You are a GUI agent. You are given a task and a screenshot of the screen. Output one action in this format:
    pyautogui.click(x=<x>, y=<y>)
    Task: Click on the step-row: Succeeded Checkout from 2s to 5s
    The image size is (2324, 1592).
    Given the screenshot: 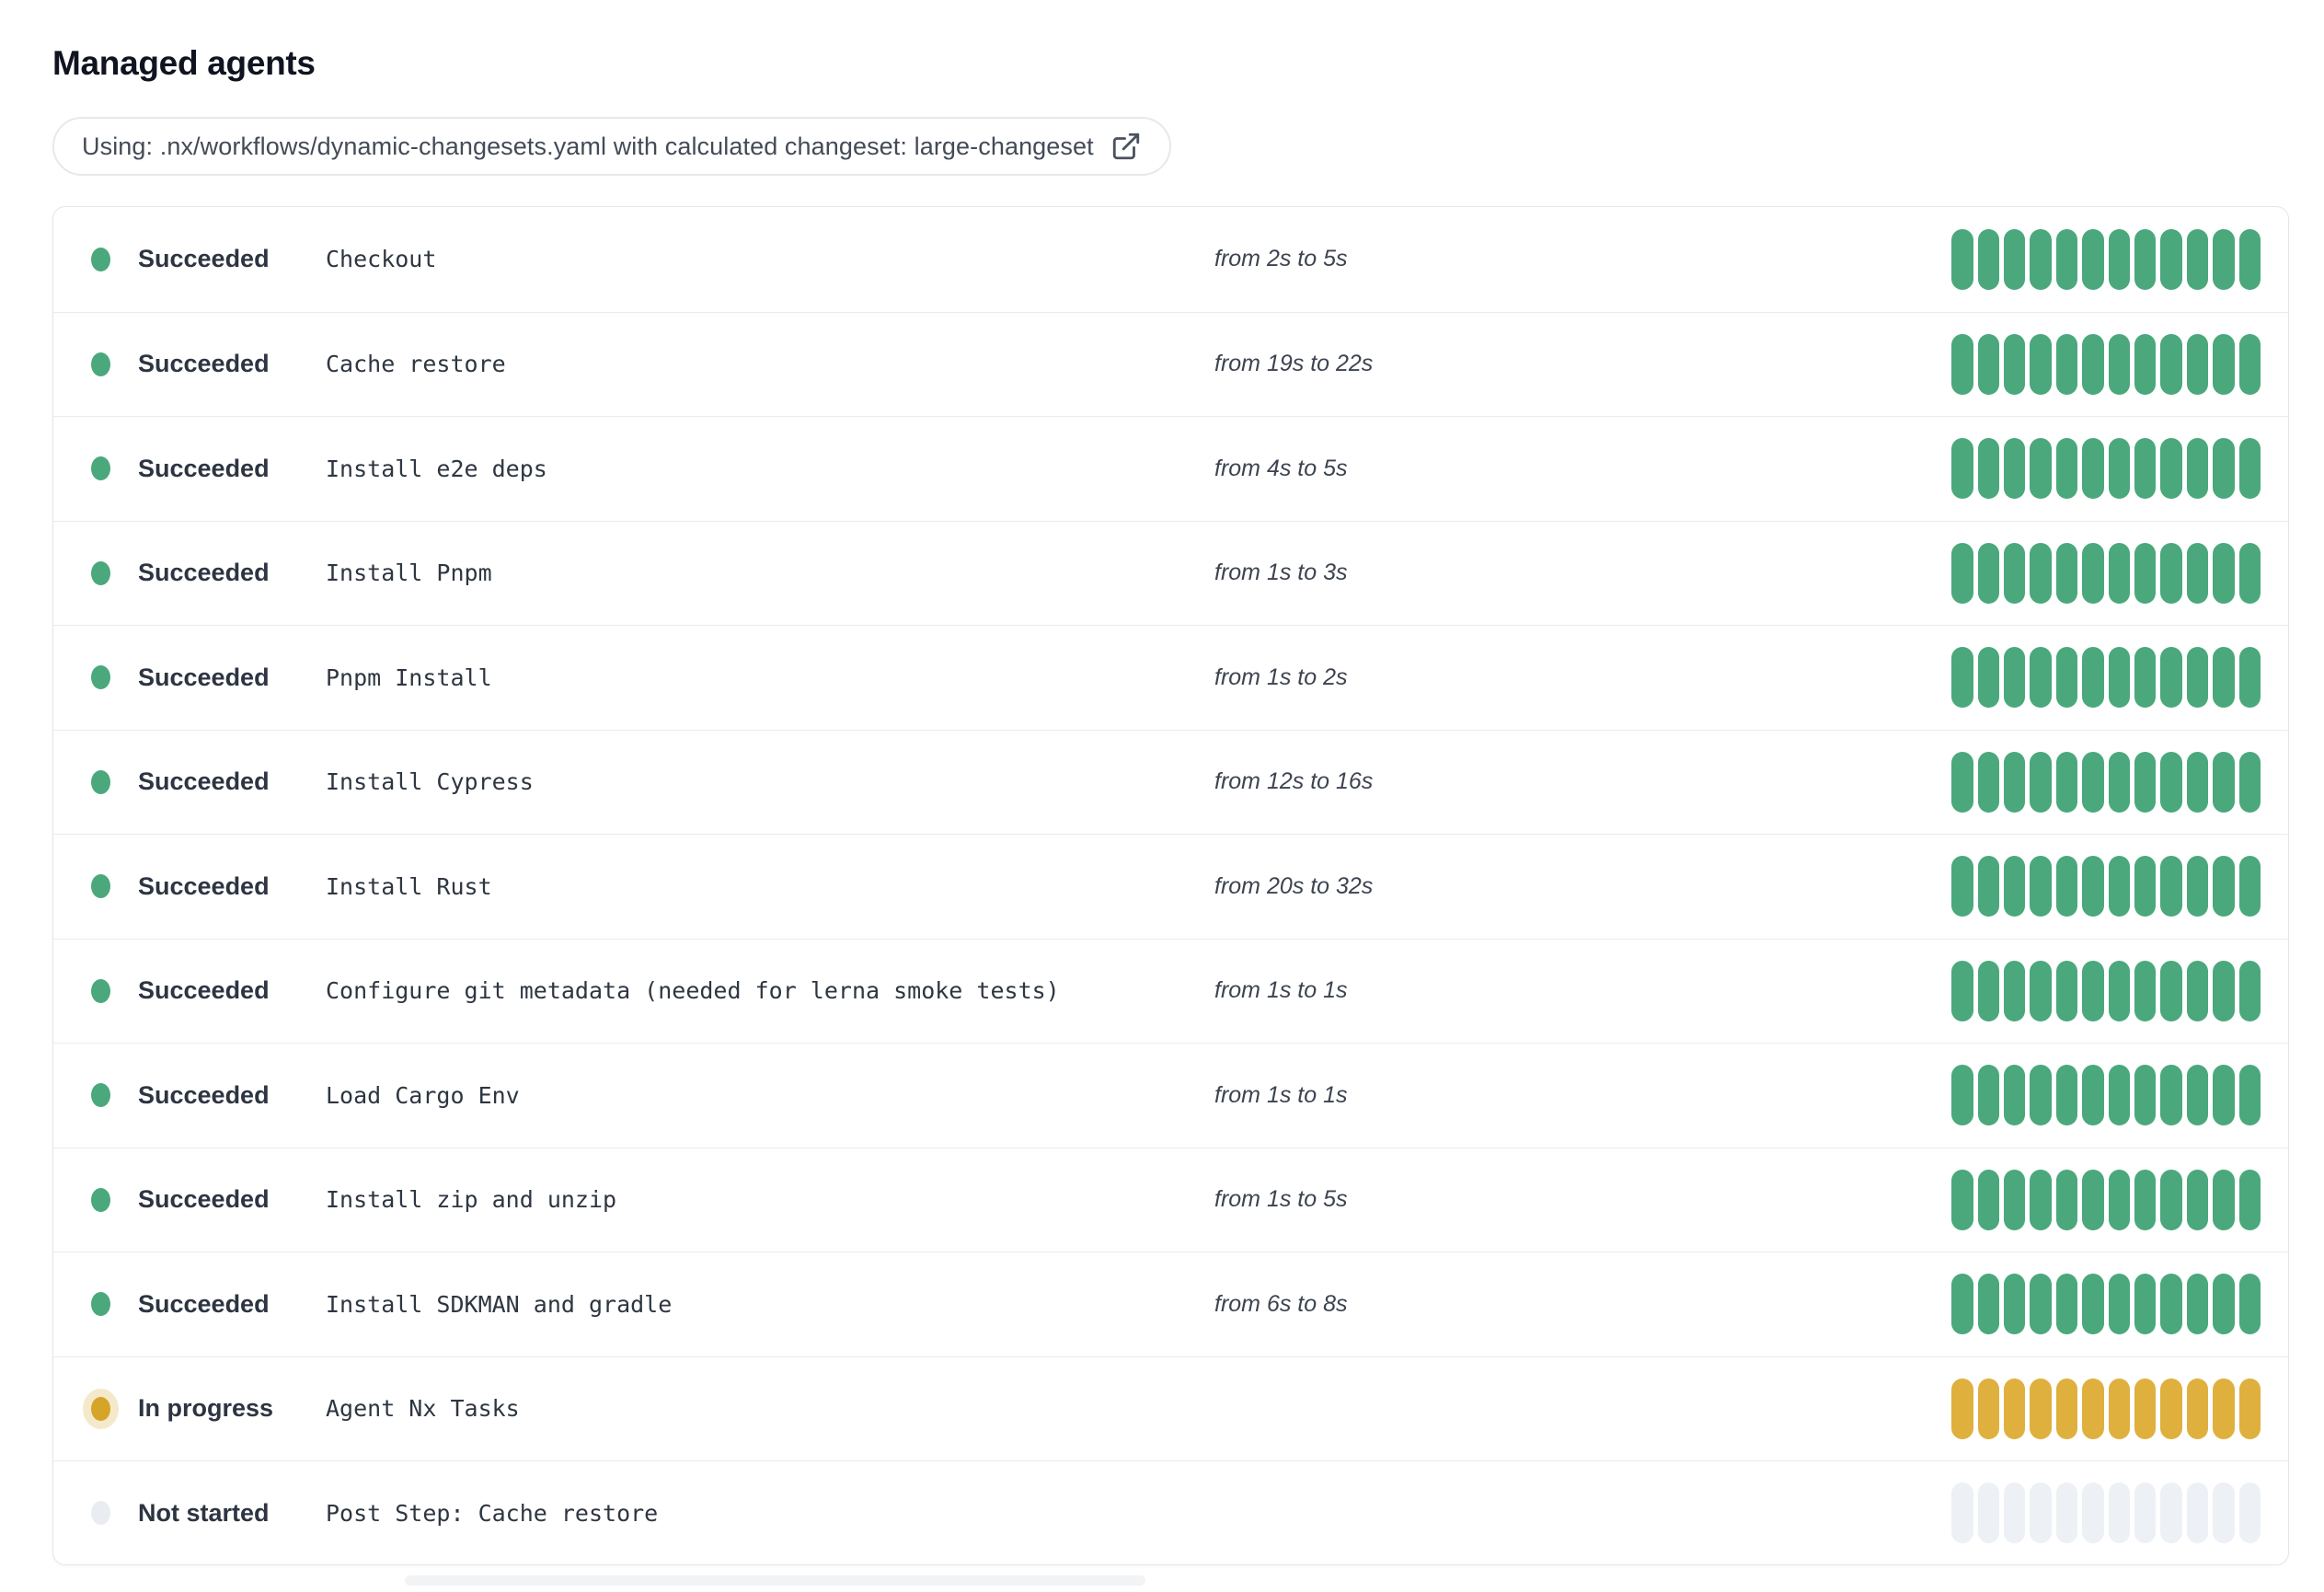 What is the action you would take?
    pyautogui.click(x=1171, y=259)
    